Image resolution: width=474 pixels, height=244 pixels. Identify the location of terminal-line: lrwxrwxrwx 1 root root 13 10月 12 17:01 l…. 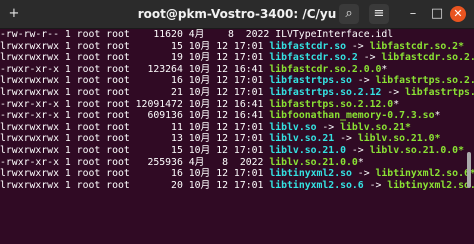
(237, 139).